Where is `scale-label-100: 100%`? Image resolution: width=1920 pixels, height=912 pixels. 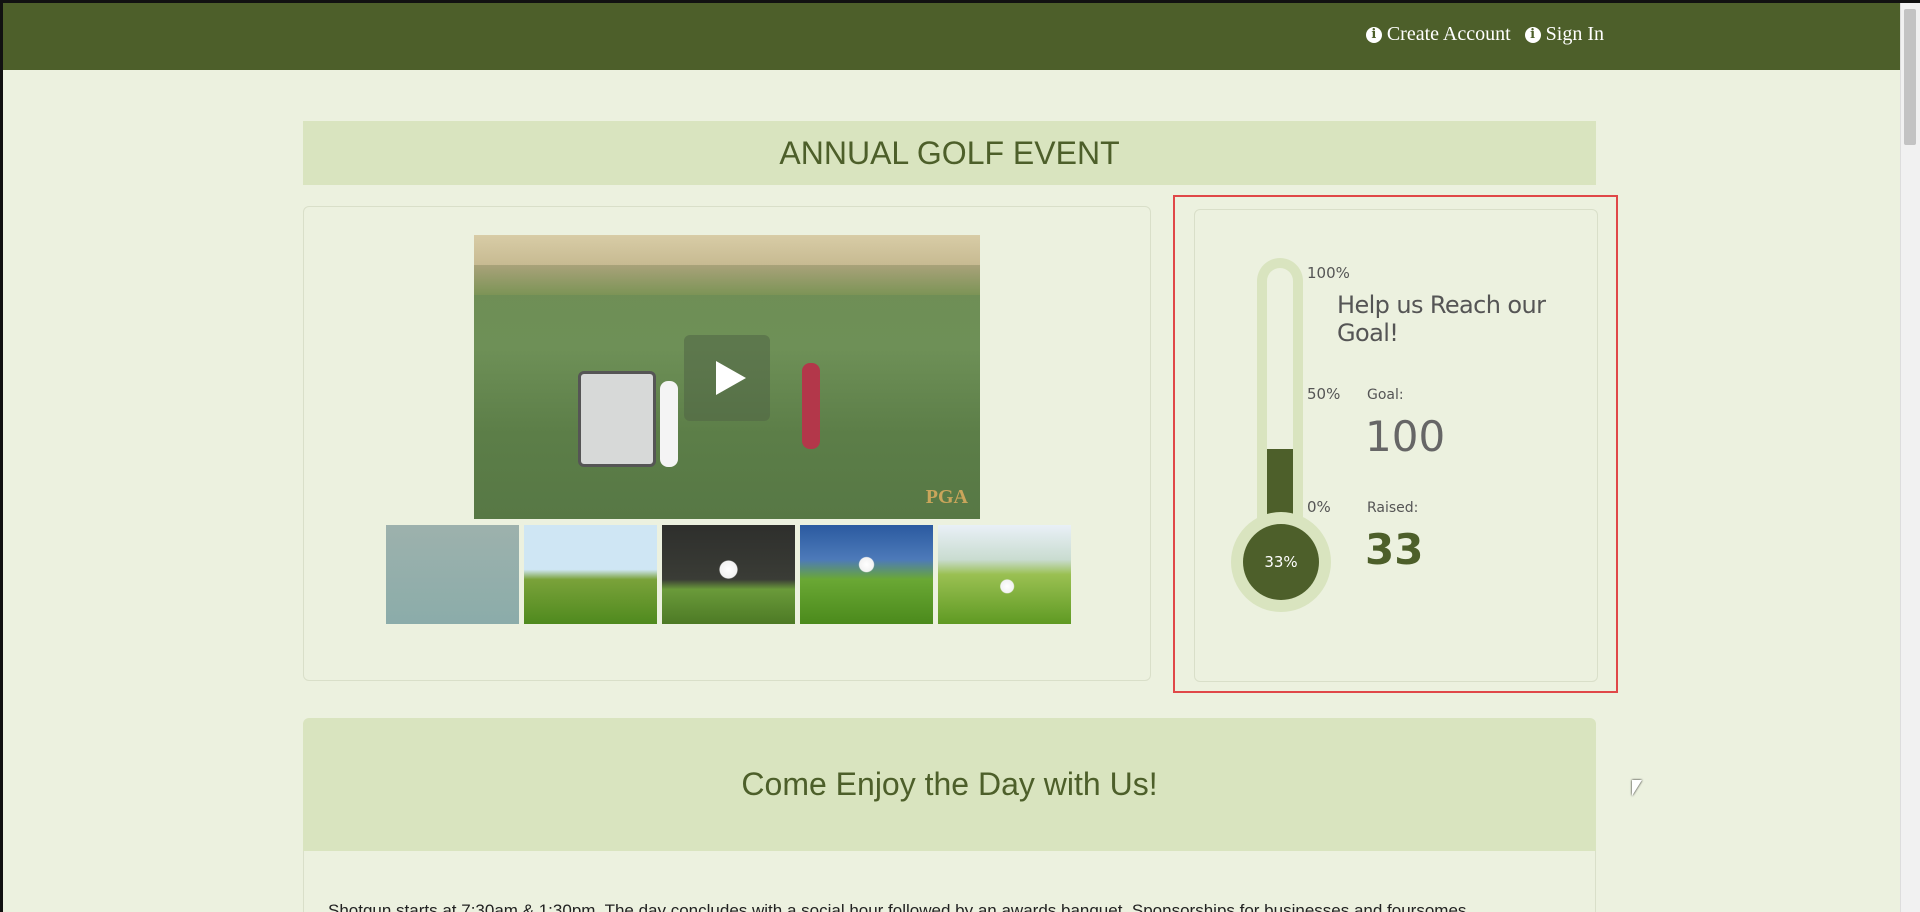 scale-label-100: 100% is located at coordinates (1328, 273).